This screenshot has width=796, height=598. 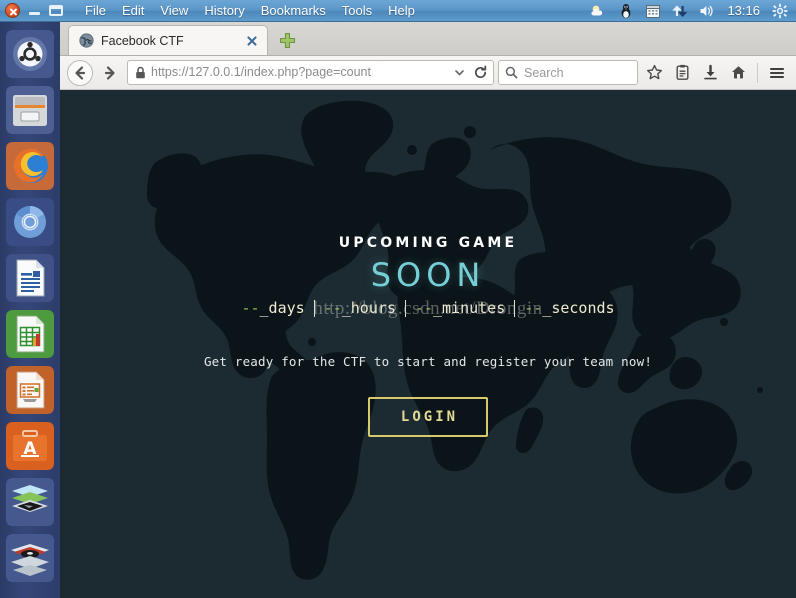 What do you see at coordinates (680, 11) in the screenshot?
I see `network-transfer-icon` at bounding box center [680, 11].